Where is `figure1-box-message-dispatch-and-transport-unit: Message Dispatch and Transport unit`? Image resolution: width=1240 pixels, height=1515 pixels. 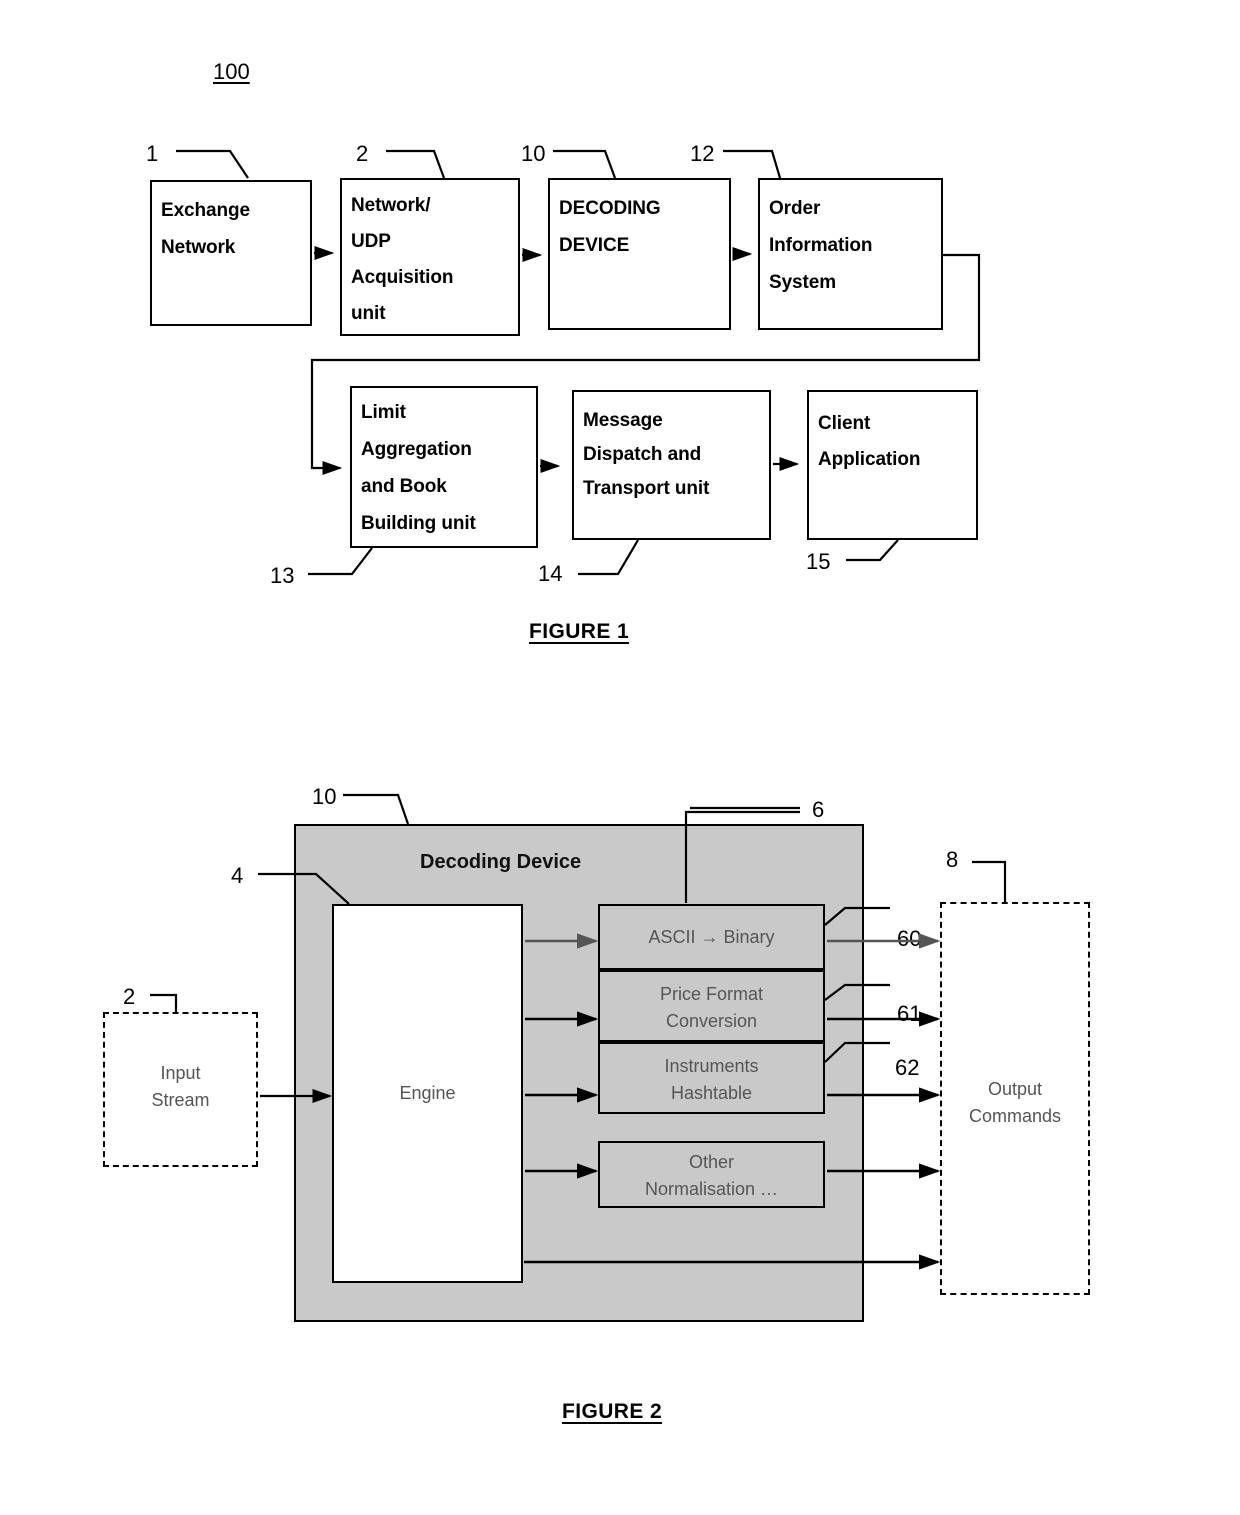
figure1-box-message-dispatch-and-transport-unit: Message Dispatch and Transport unit is located at coordinates (671, 465).